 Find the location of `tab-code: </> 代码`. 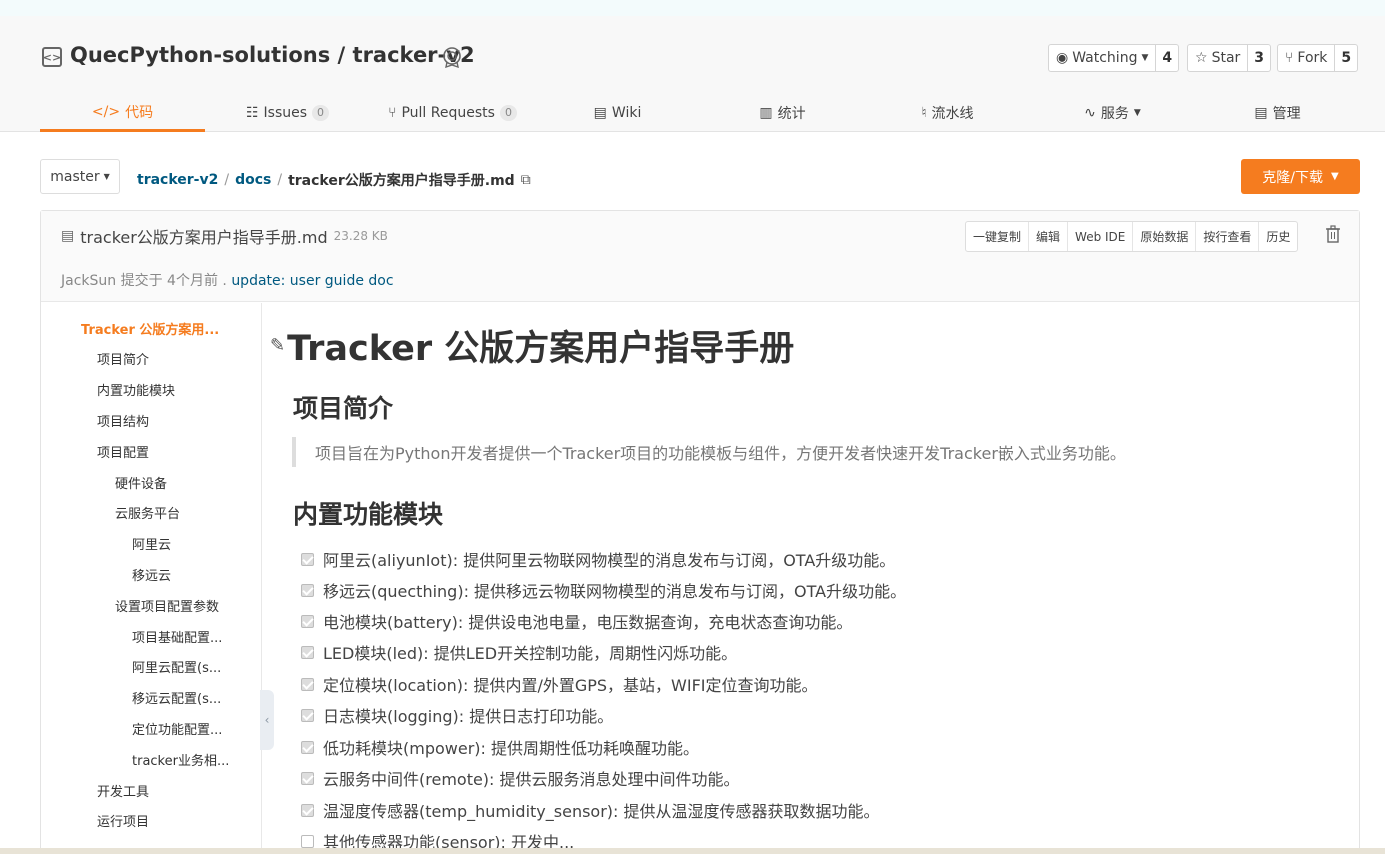

tab-code: </> 代码 is located at coordinates (122, 113).